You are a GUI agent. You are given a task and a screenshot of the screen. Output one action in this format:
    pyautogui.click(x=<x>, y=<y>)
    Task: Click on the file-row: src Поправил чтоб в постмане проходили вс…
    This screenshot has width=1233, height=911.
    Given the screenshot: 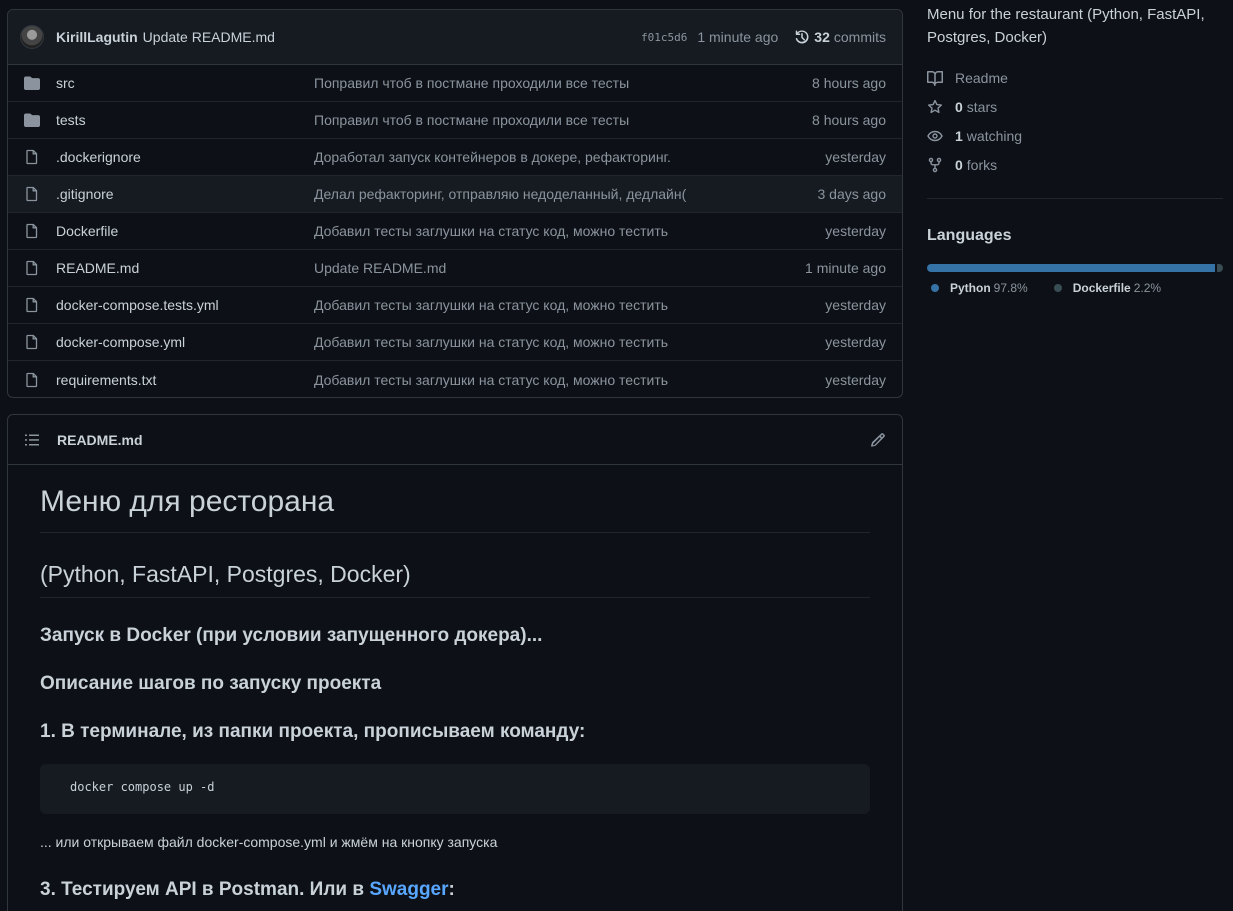 What is the action you would take?
    pyautogui.click(x=455, y=83)
    